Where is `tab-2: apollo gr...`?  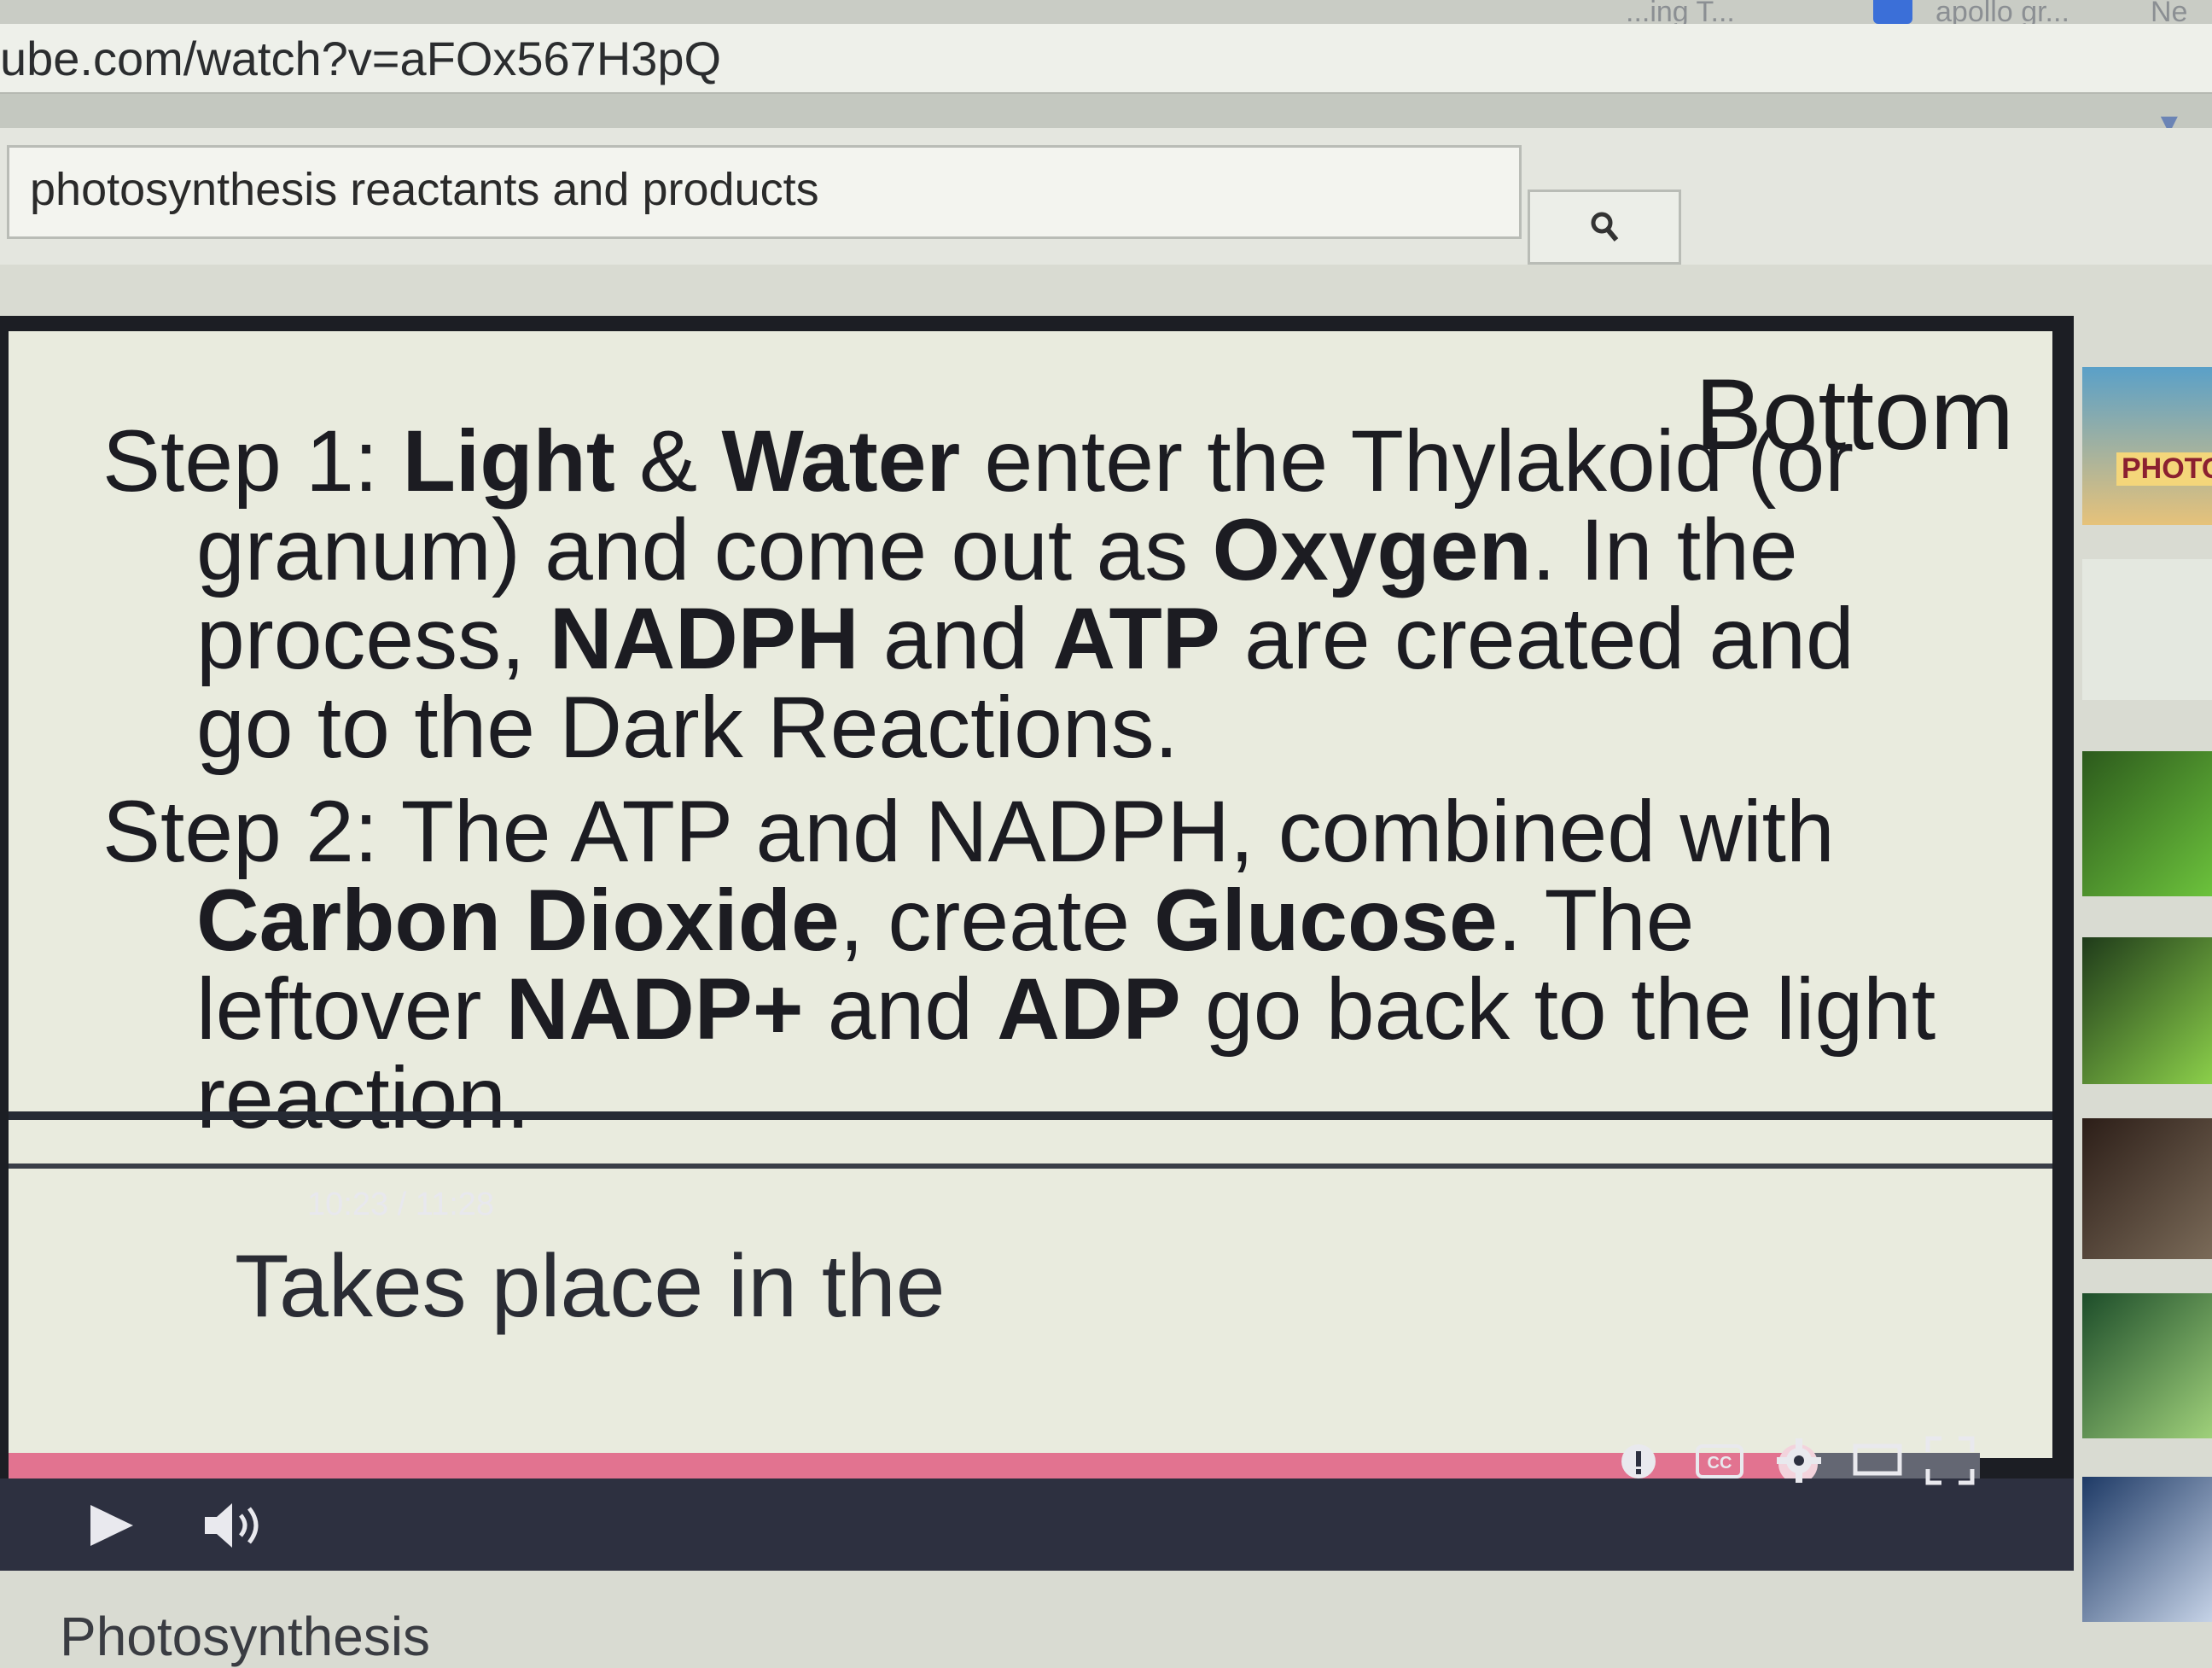 tab-2: apollo gr... is located at coordinates (2021, 12).